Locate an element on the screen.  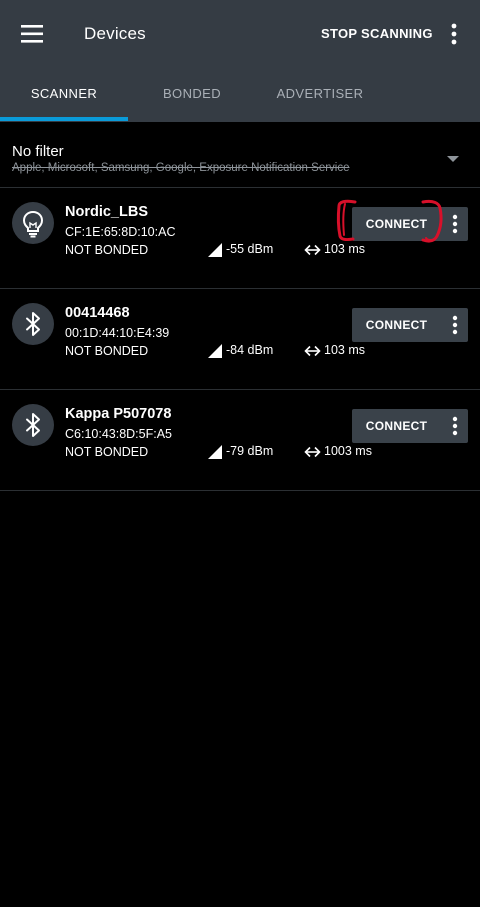
tab-advertiser: ADVERTISER is located at coordinates (320, 95).